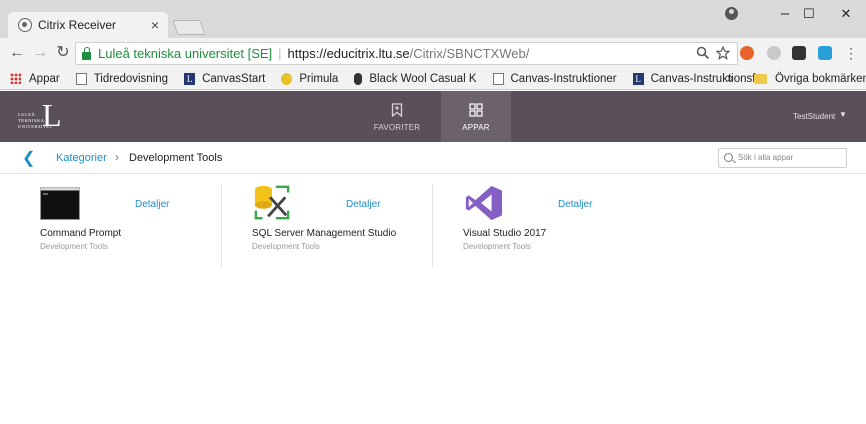 This screenshot has width=866, height=424. Describe the element at coordinates (843, 114) in the screenshot. I see `chevron-down-icon: ▼` at that location.